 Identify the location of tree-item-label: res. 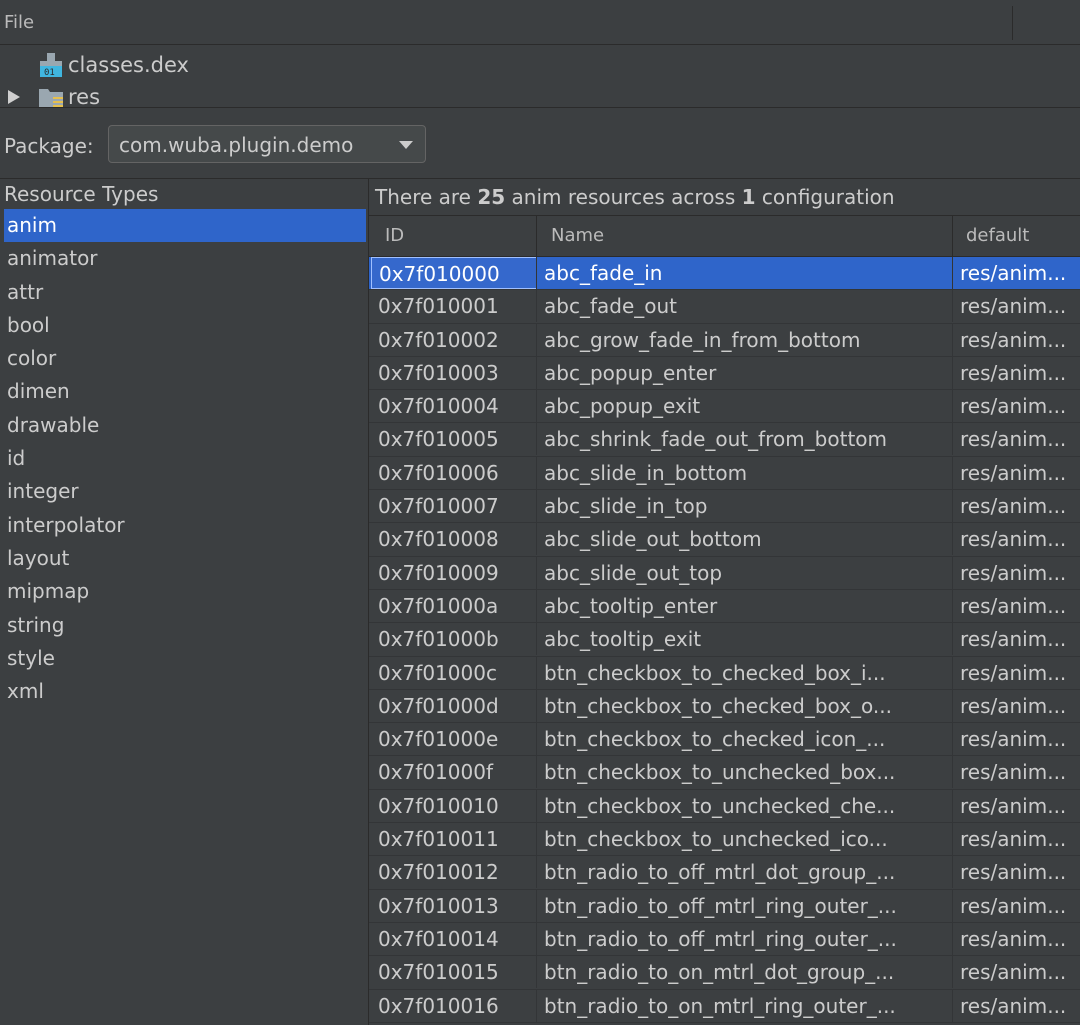
(84, 97).